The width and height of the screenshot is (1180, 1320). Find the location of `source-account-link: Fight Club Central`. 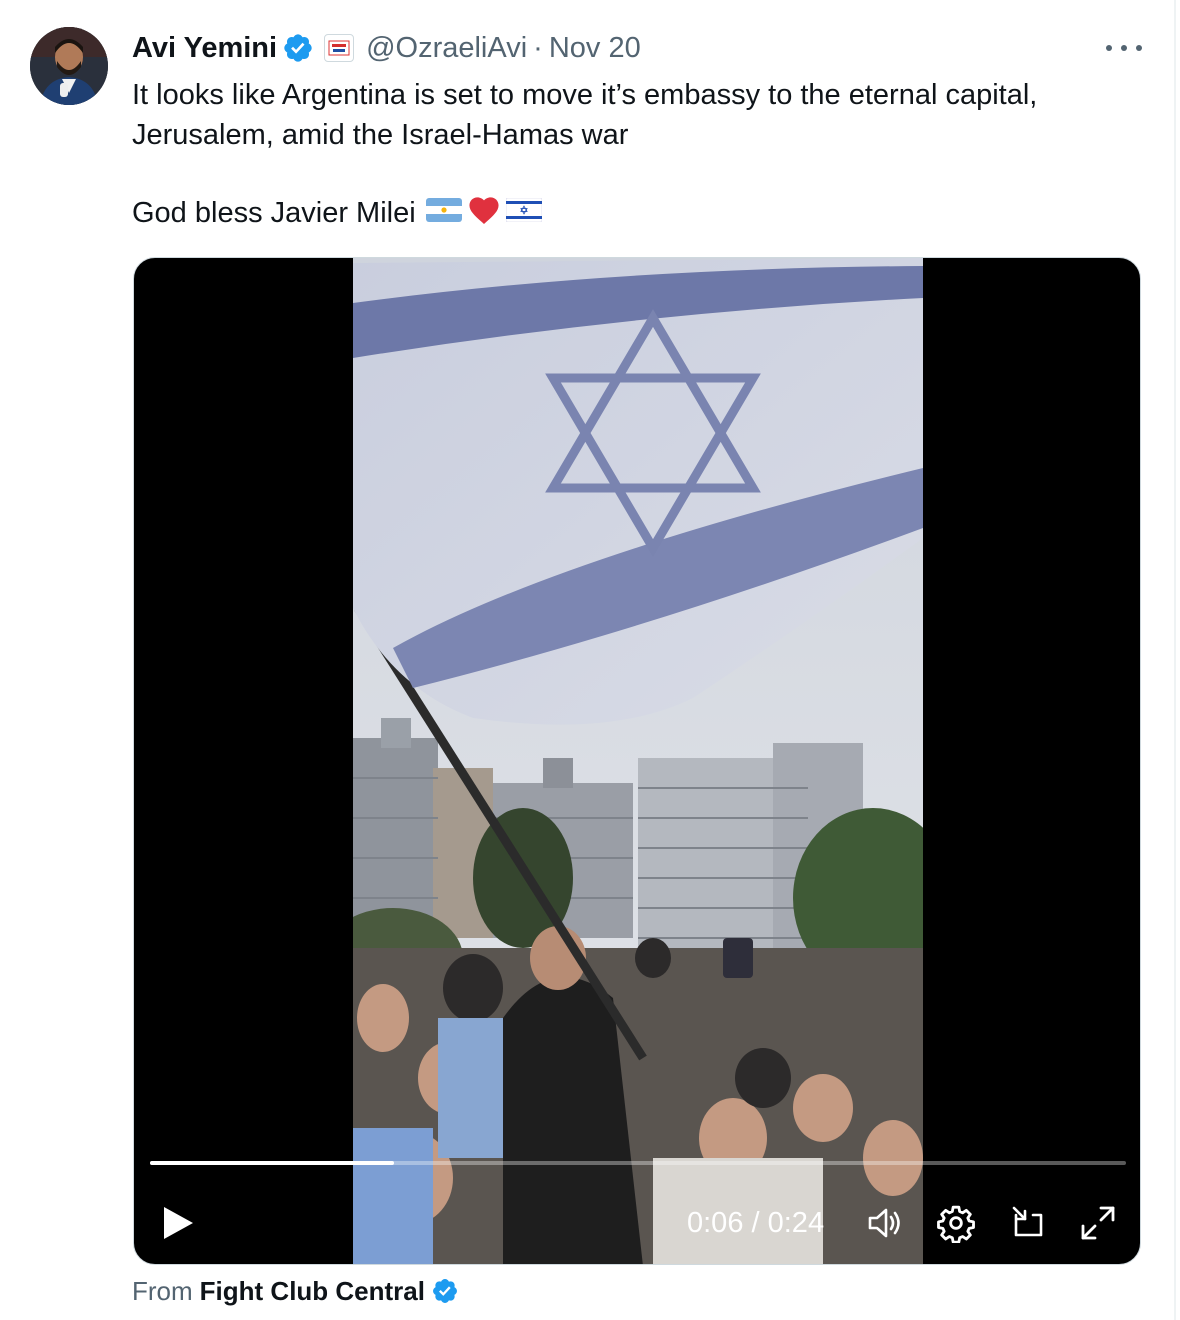

source-account-link: Fight Club Central is located at coordinates (312, 1291).